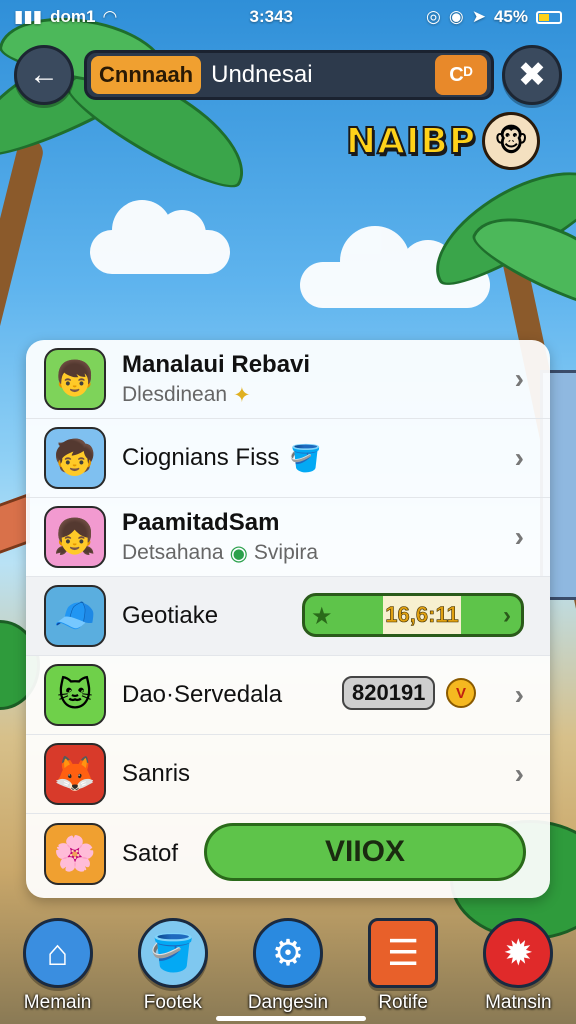  Describe the element at coordinates (548, 17) in the screenshot. I see `battery-icon` at that location.